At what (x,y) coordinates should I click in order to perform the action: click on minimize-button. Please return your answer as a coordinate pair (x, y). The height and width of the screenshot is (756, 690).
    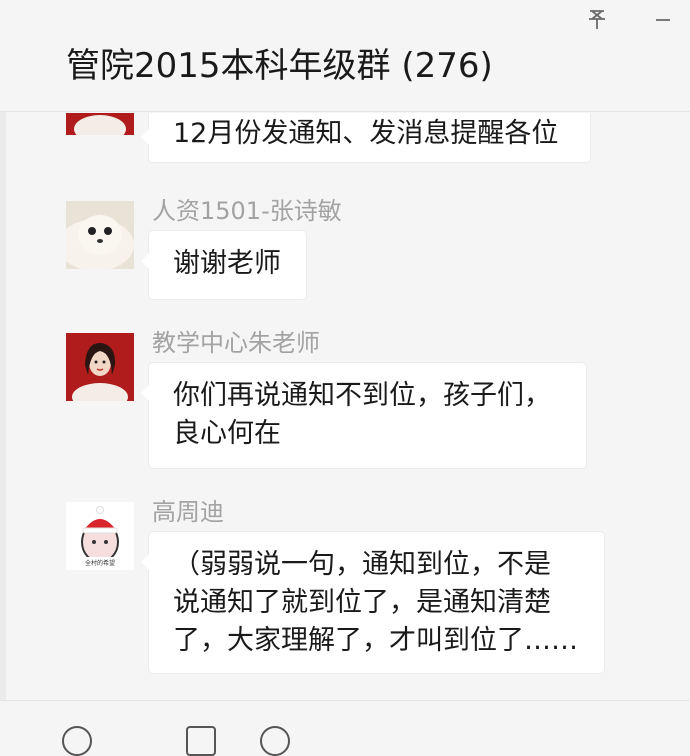
    Looking at the image, I should click on (663, 19).